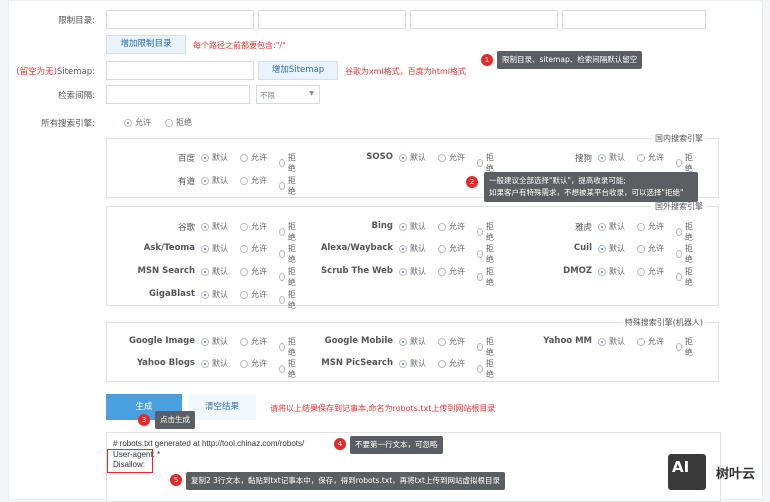 The width and height of the screenshot is (770, 502). Describe the element at coordinates (199, 162) in the screenshot. I see `engine-row: 百度 默认 允许 拒绝` at that location.